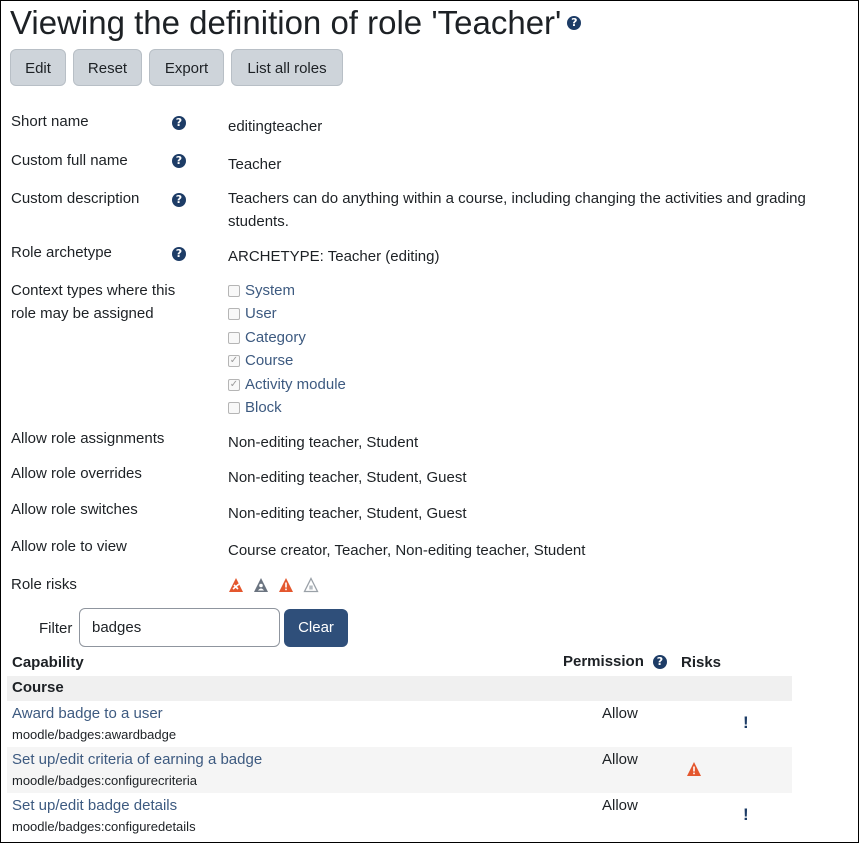 This screenshot has height=843, width=859. I want to click on allow-assignments-value: Non-editing teacher, Student, so click(323, 442).